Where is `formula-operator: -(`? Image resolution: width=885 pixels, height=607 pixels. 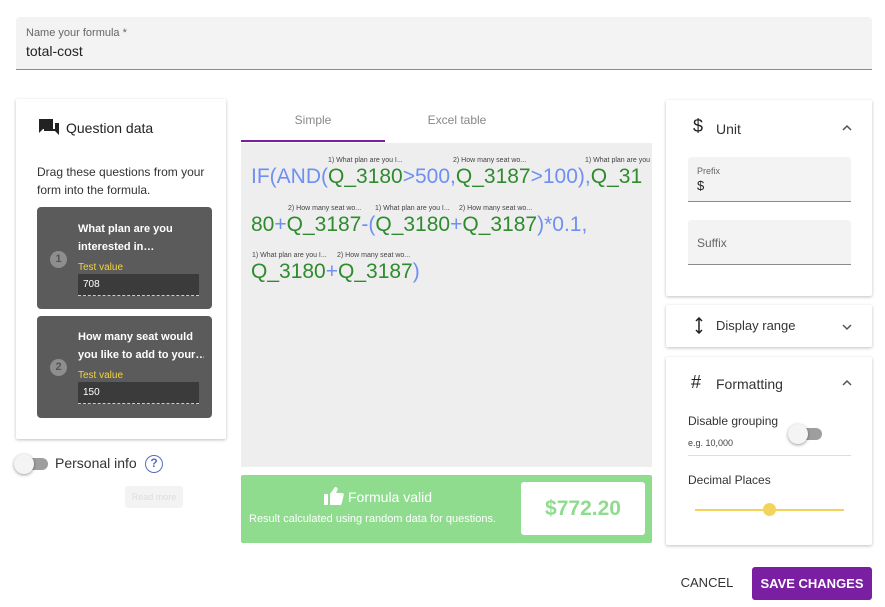
formula-operator: -( is located at coordinates (368, 224).